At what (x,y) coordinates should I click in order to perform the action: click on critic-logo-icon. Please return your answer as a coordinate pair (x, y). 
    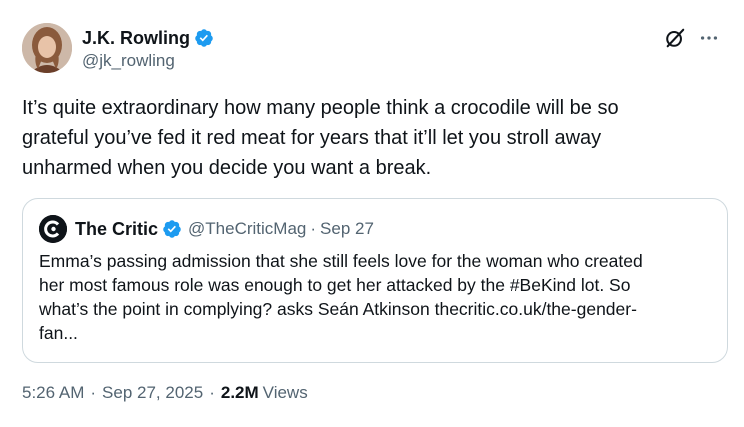
    Looking at the image, I should click on (53, 229).